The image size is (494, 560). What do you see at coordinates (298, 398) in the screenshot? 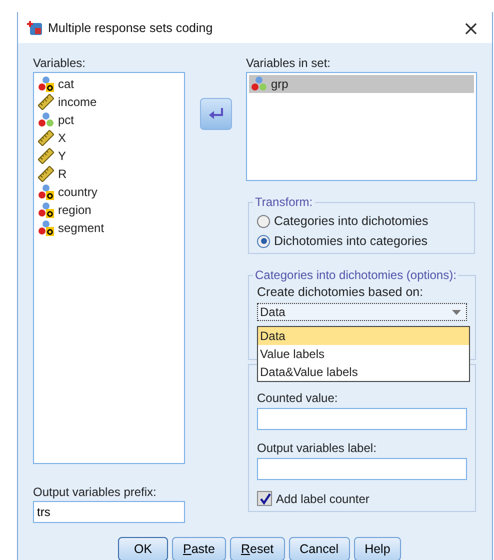
I see `counted-value-label: Counted value:` at bounding box center [298, 398].